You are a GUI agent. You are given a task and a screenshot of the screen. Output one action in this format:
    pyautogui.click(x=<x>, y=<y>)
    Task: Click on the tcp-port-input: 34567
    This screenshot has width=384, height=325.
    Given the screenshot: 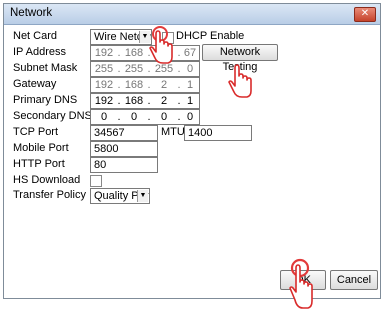 What is the action you would take?
    pyautogui.click(x=124, y=133)
    